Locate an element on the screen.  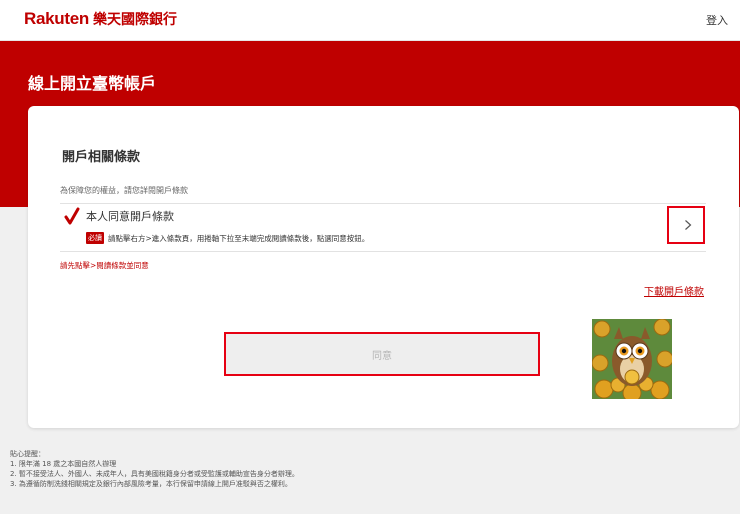
intro-text: 為保障您的權益，請您詳閱開戶條款 is located at coordinates (124, 190).